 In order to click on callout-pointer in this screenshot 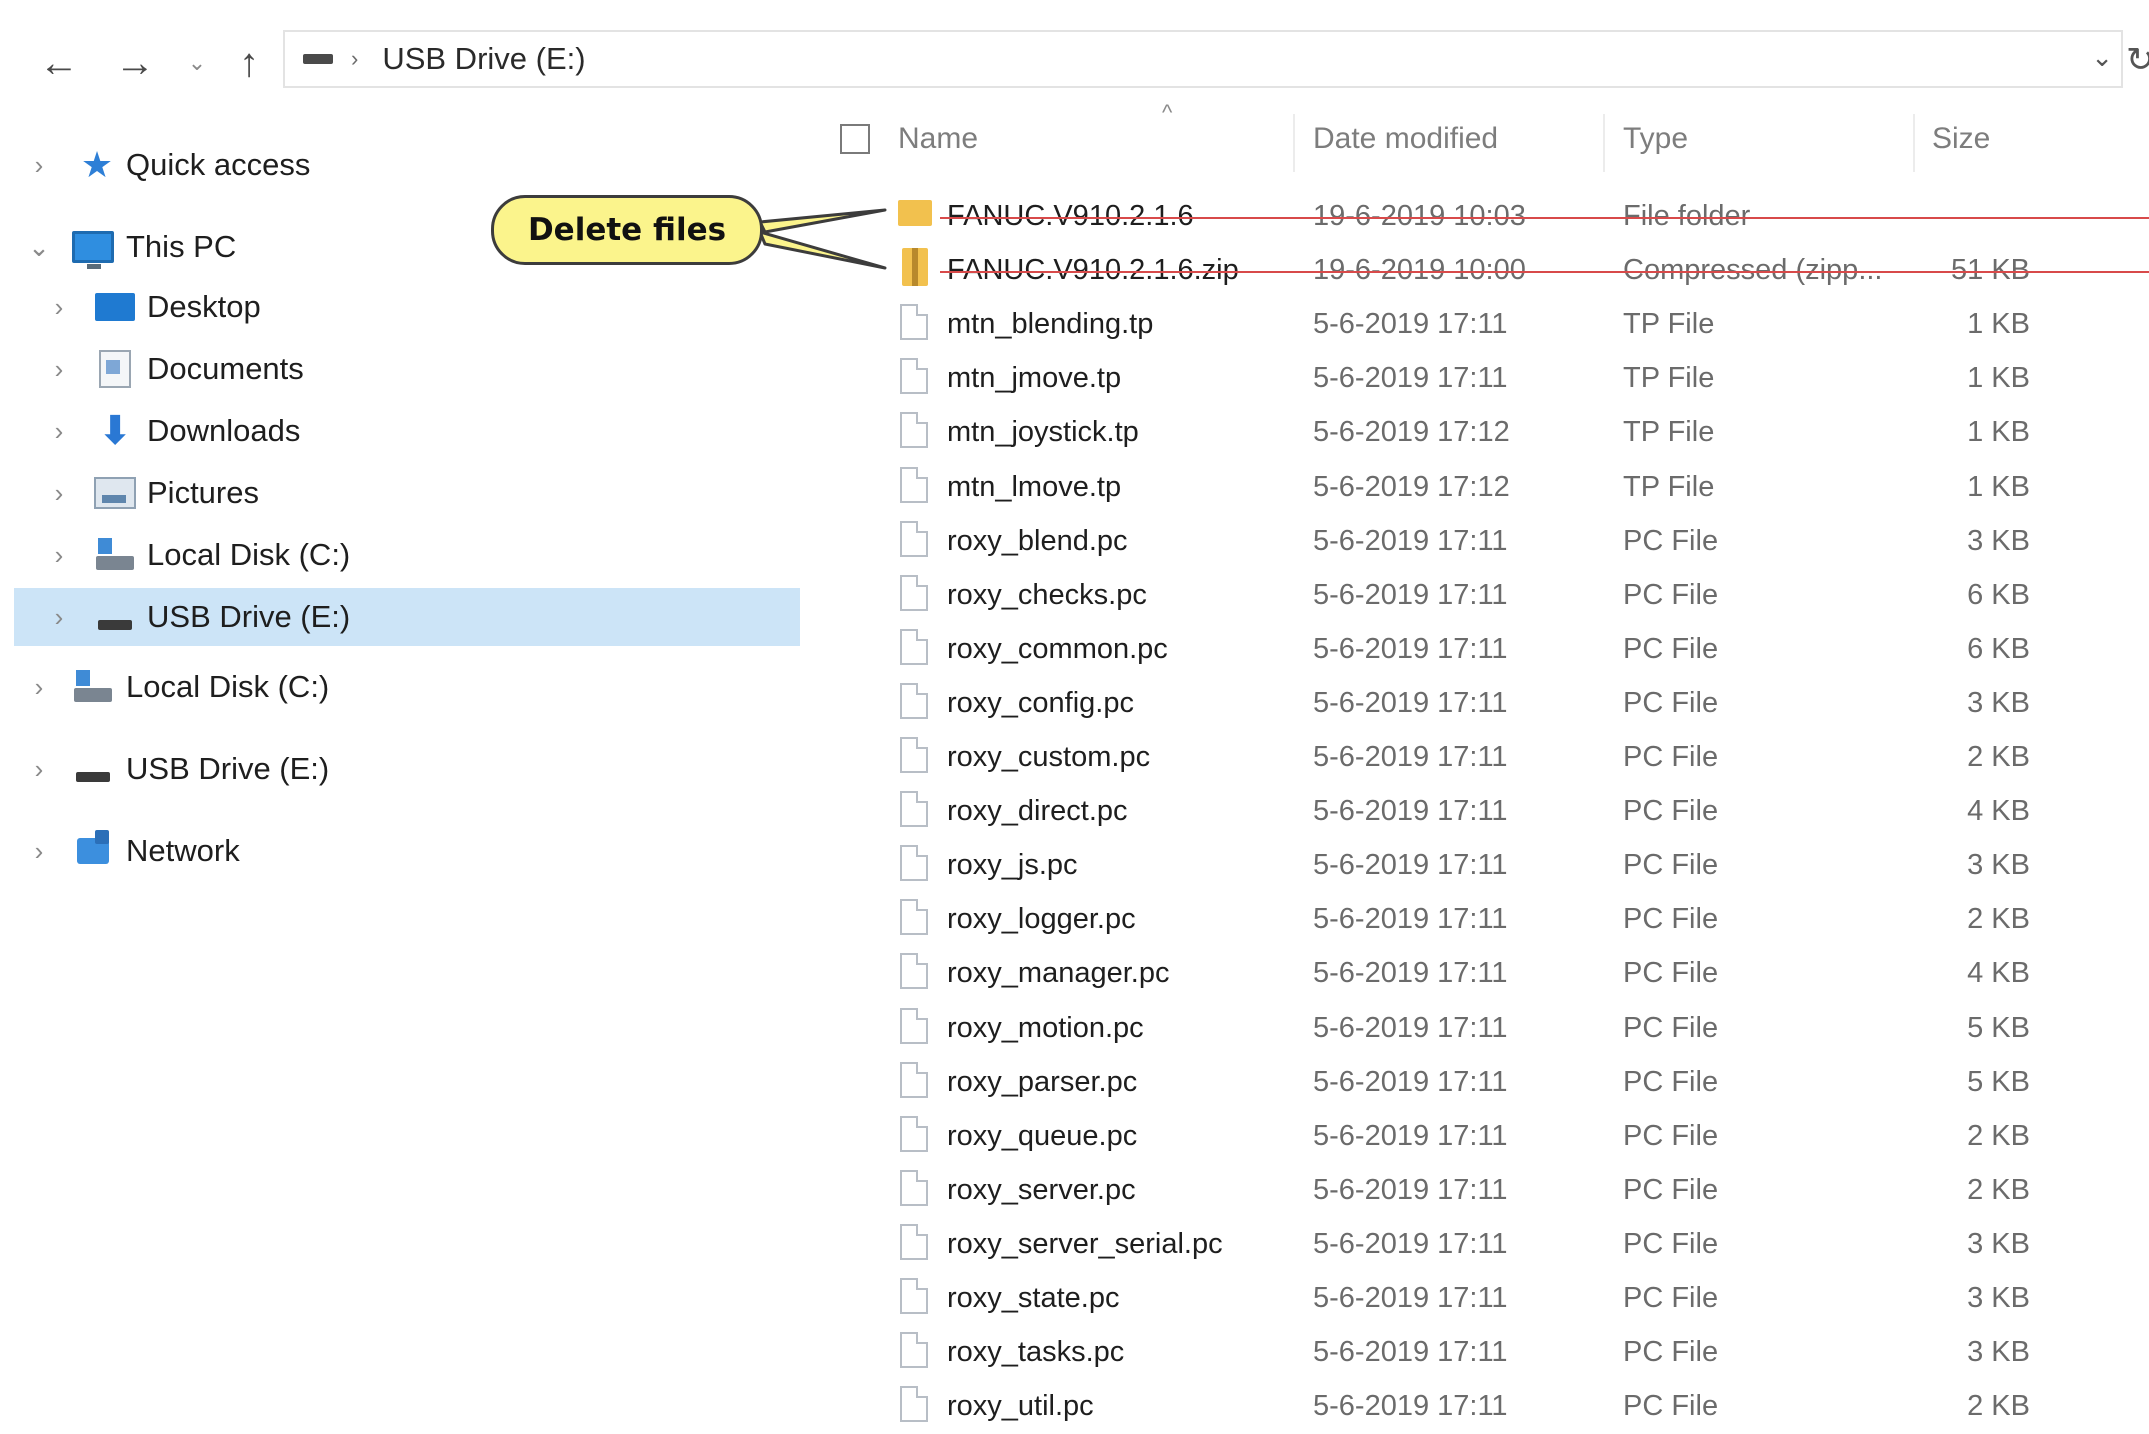, I will do `click(822, 239)`.